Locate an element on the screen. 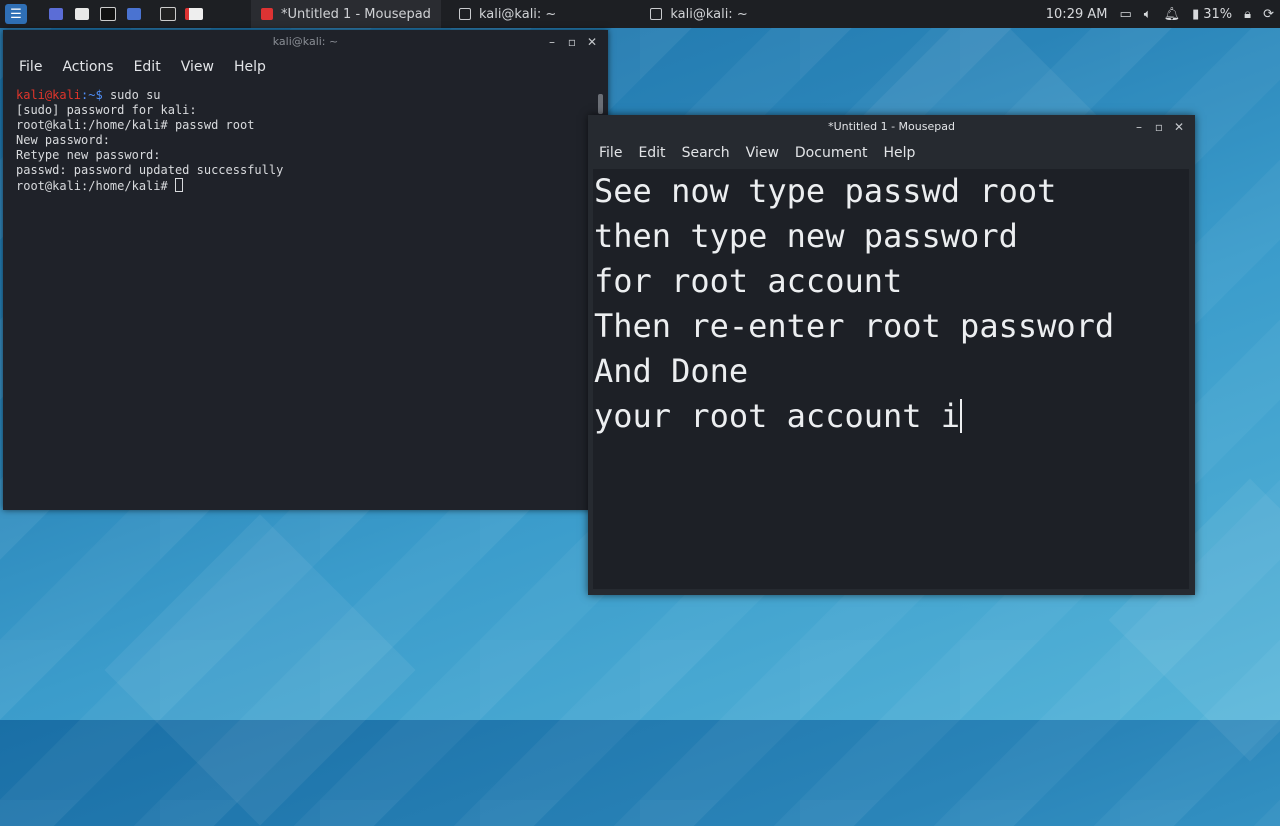 The width and height of the screenshot is (1280, 826). editor-line: then type new password is located at coordinates (806, 236).